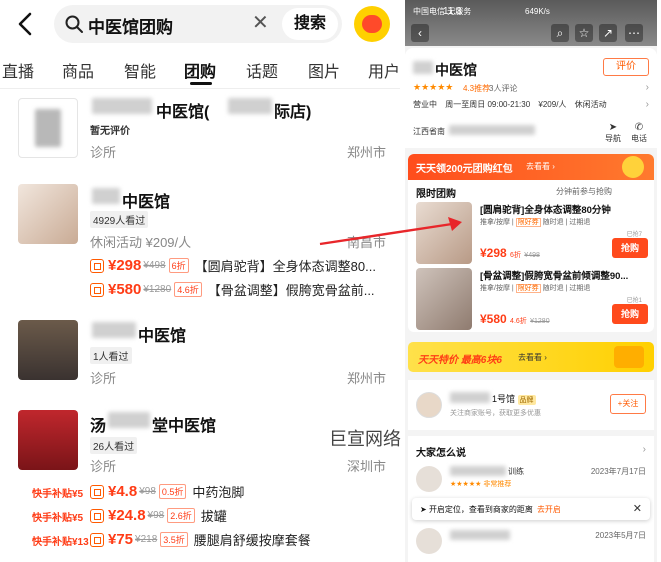  What do you see at coordinates (639, 127) in the screenshot?
I see `phone-icon: ✆` at bounding box center [639, 127].